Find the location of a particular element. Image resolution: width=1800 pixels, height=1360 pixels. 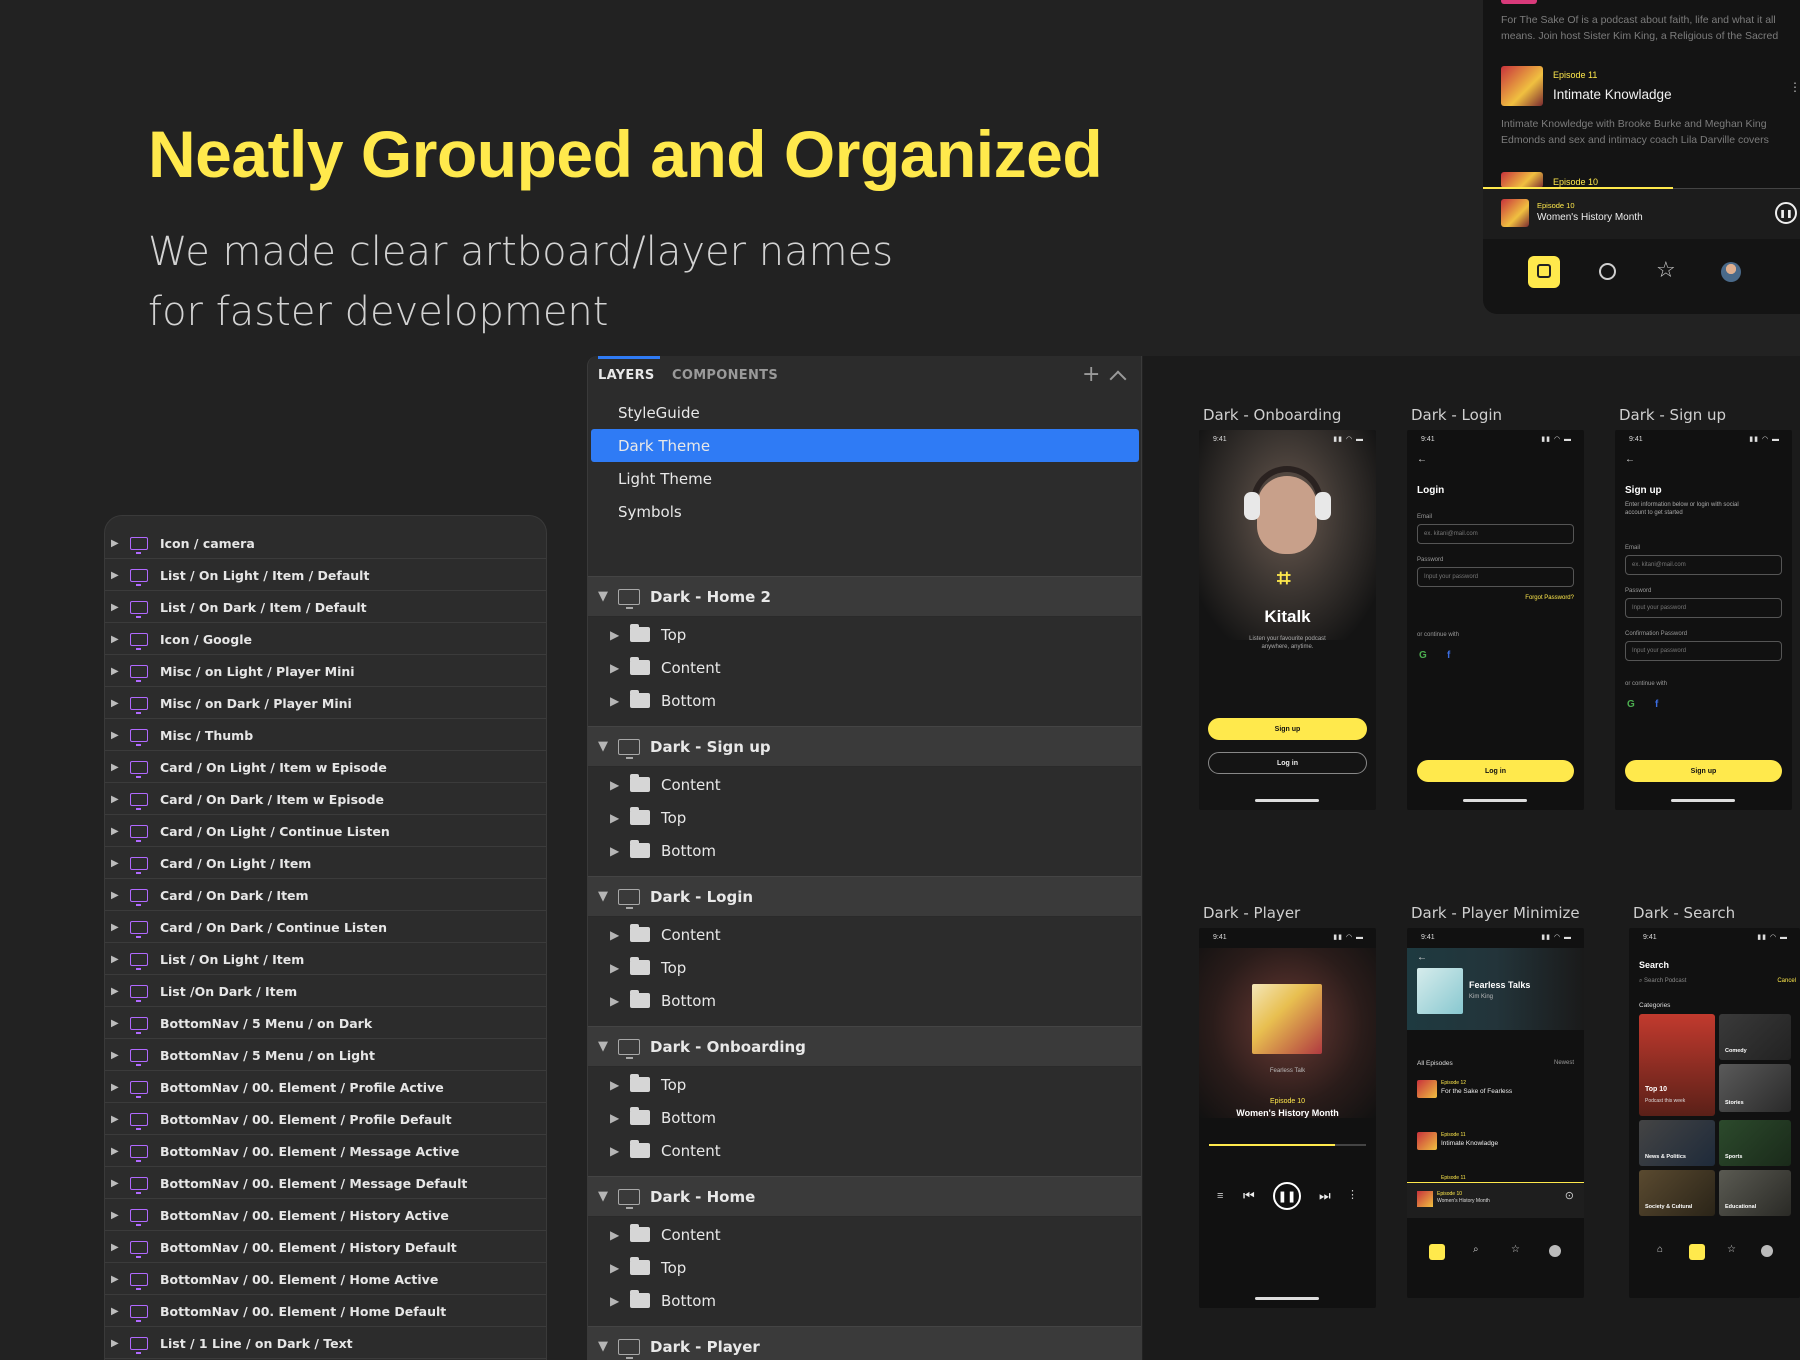

symbol-row: ▶ List / On Light / Item is located at coordinates (325, 959).